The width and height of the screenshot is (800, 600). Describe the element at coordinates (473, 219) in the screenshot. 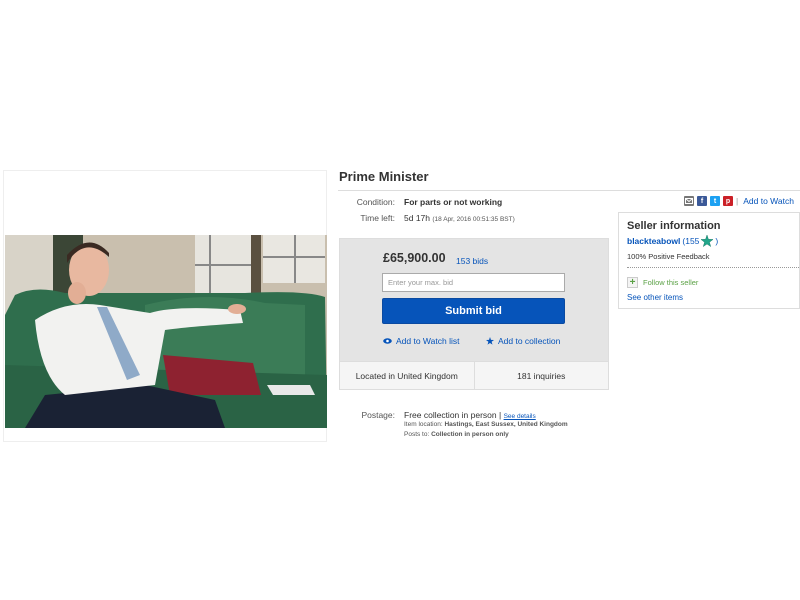

I see `end-time-detail: (18 Apr, 2016 00:51:35 BST)` at that location.